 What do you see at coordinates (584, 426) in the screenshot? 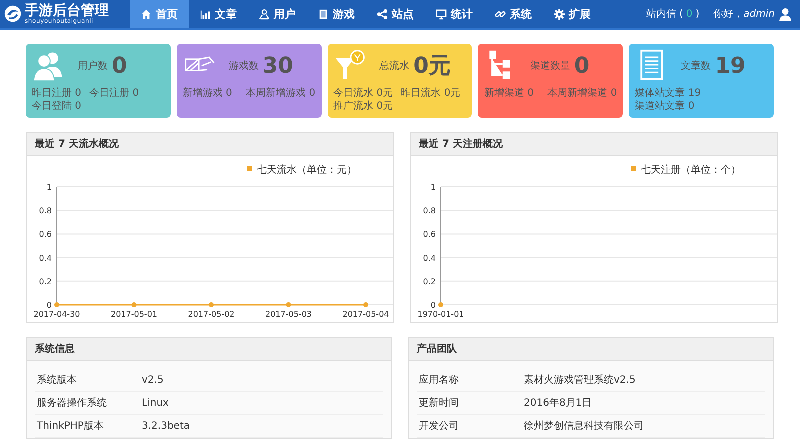
I see `info-value: 徐州梦创信息科技有限公司` at bounding box center [584, 426].